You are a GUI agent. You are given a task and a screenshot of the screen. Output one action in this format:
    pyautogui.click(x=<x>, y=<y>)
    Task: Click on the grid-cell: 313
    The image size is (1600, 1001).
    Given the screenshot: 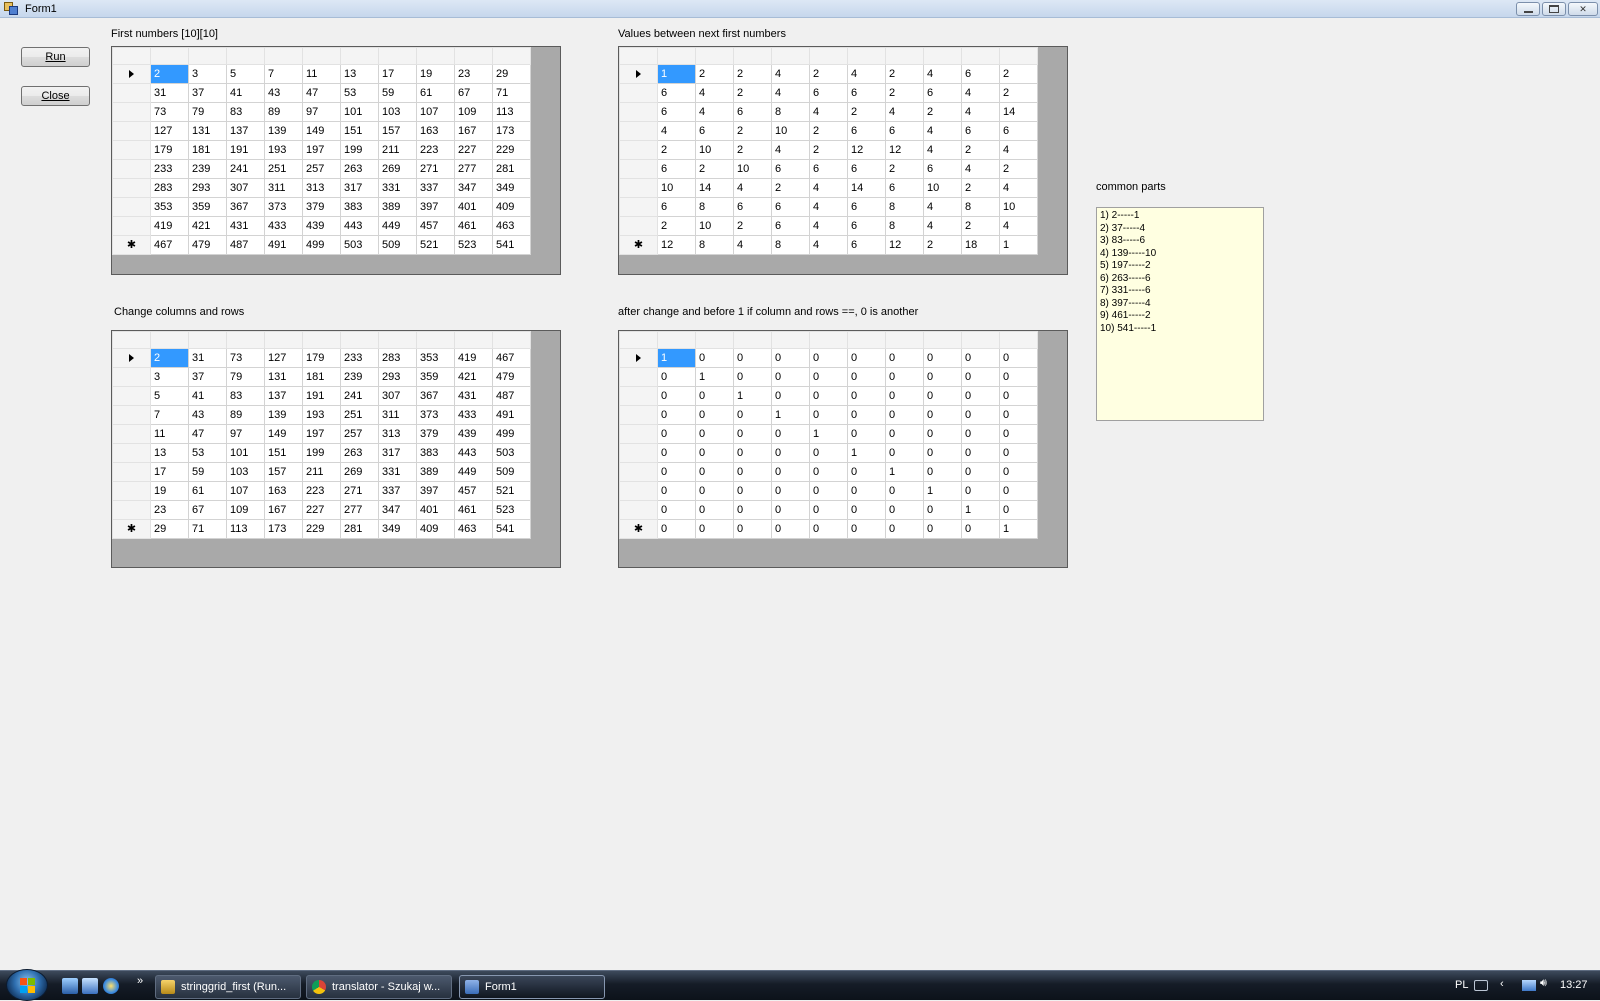 What is the action you would take?
    pyautogui.click(x=397, y=434)
    